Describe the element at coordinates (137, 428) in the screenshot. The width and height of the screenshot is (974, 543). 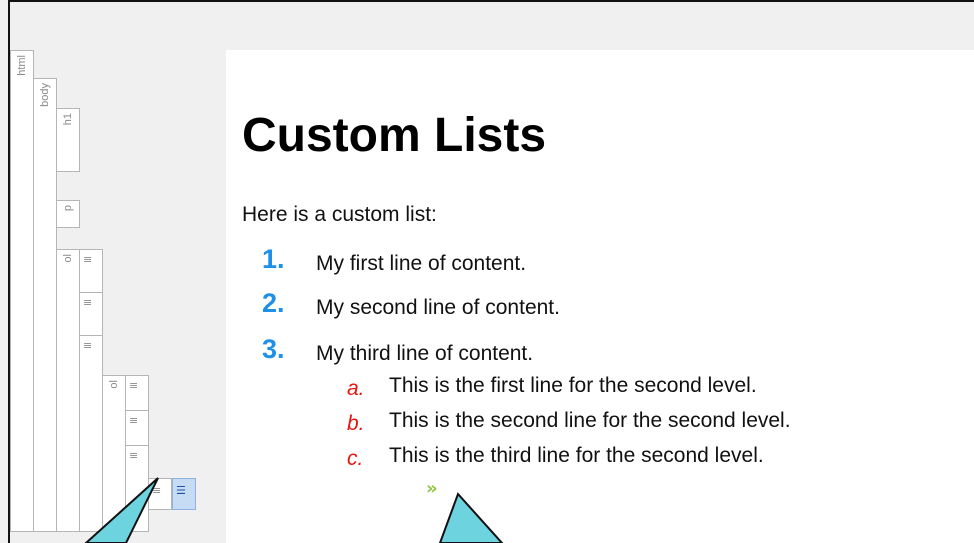
I see `structure-tag-li-b: ≡` at that location.